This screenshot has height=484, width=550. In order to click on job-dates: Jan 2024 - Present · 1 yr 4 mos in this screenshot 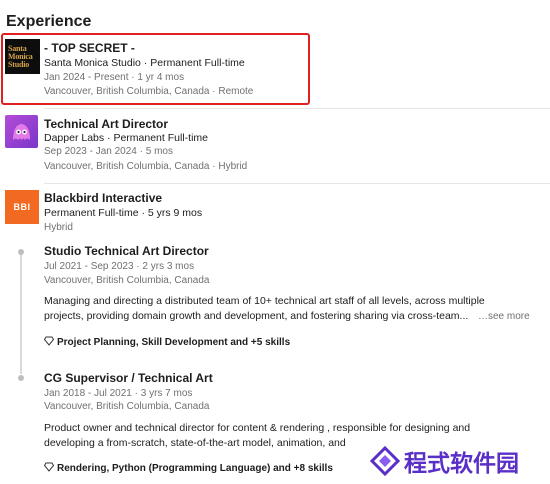, I will do `click(114, 77)`.